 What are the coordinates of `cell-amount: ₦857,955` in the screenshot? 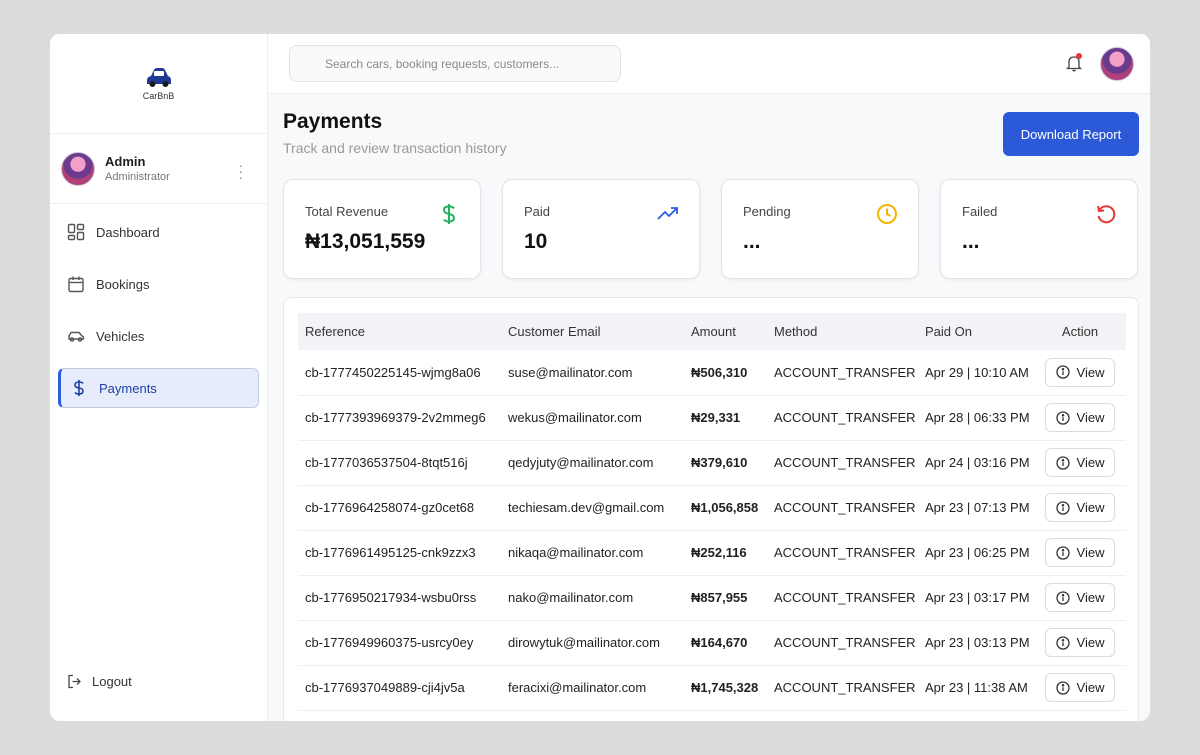 It's located at (725, 598).